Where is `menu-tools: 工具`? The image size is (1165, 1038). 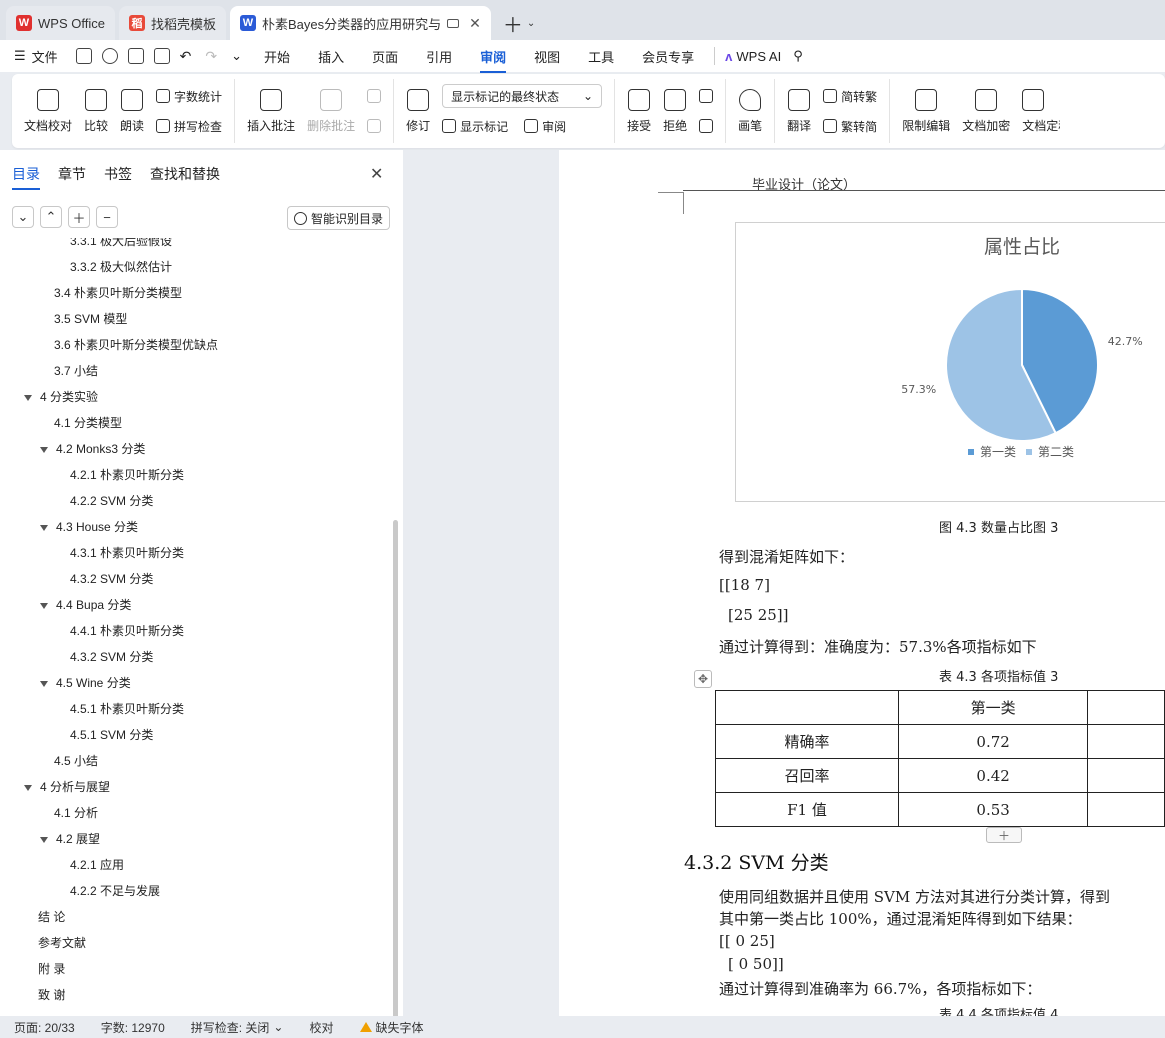 menu-tools: 工具 is located at coordinates (601, 56).